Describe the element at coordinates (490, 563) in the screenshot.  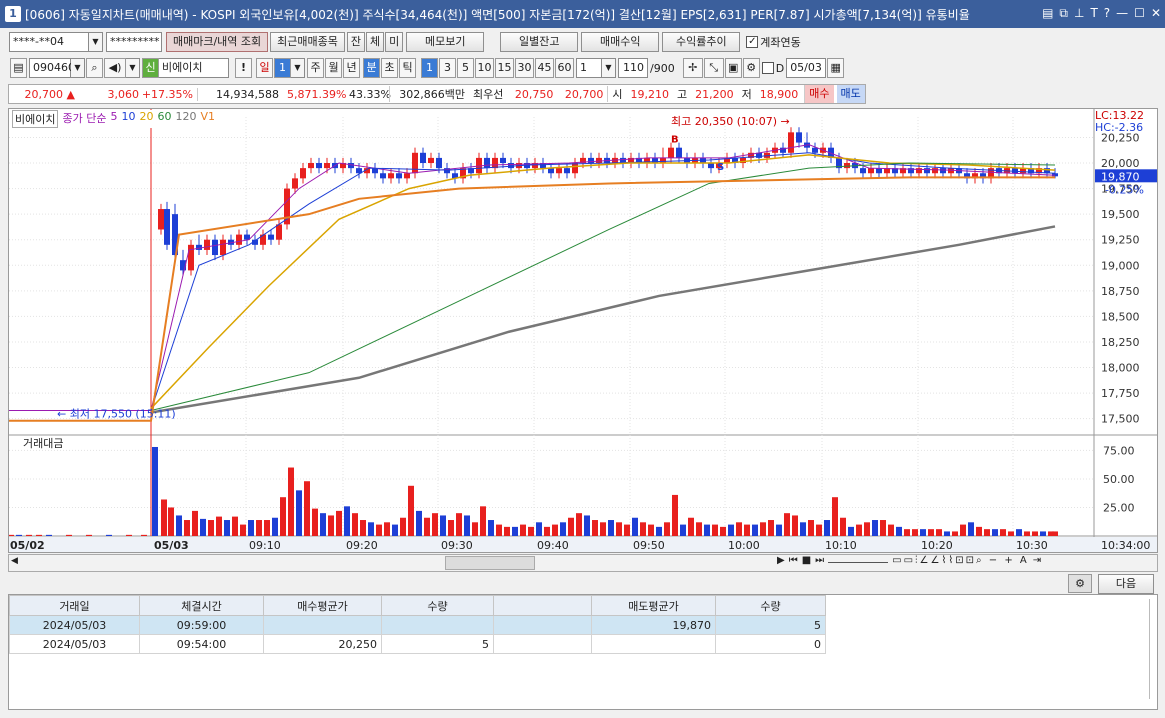
I see `scroll-thumb` at that location.